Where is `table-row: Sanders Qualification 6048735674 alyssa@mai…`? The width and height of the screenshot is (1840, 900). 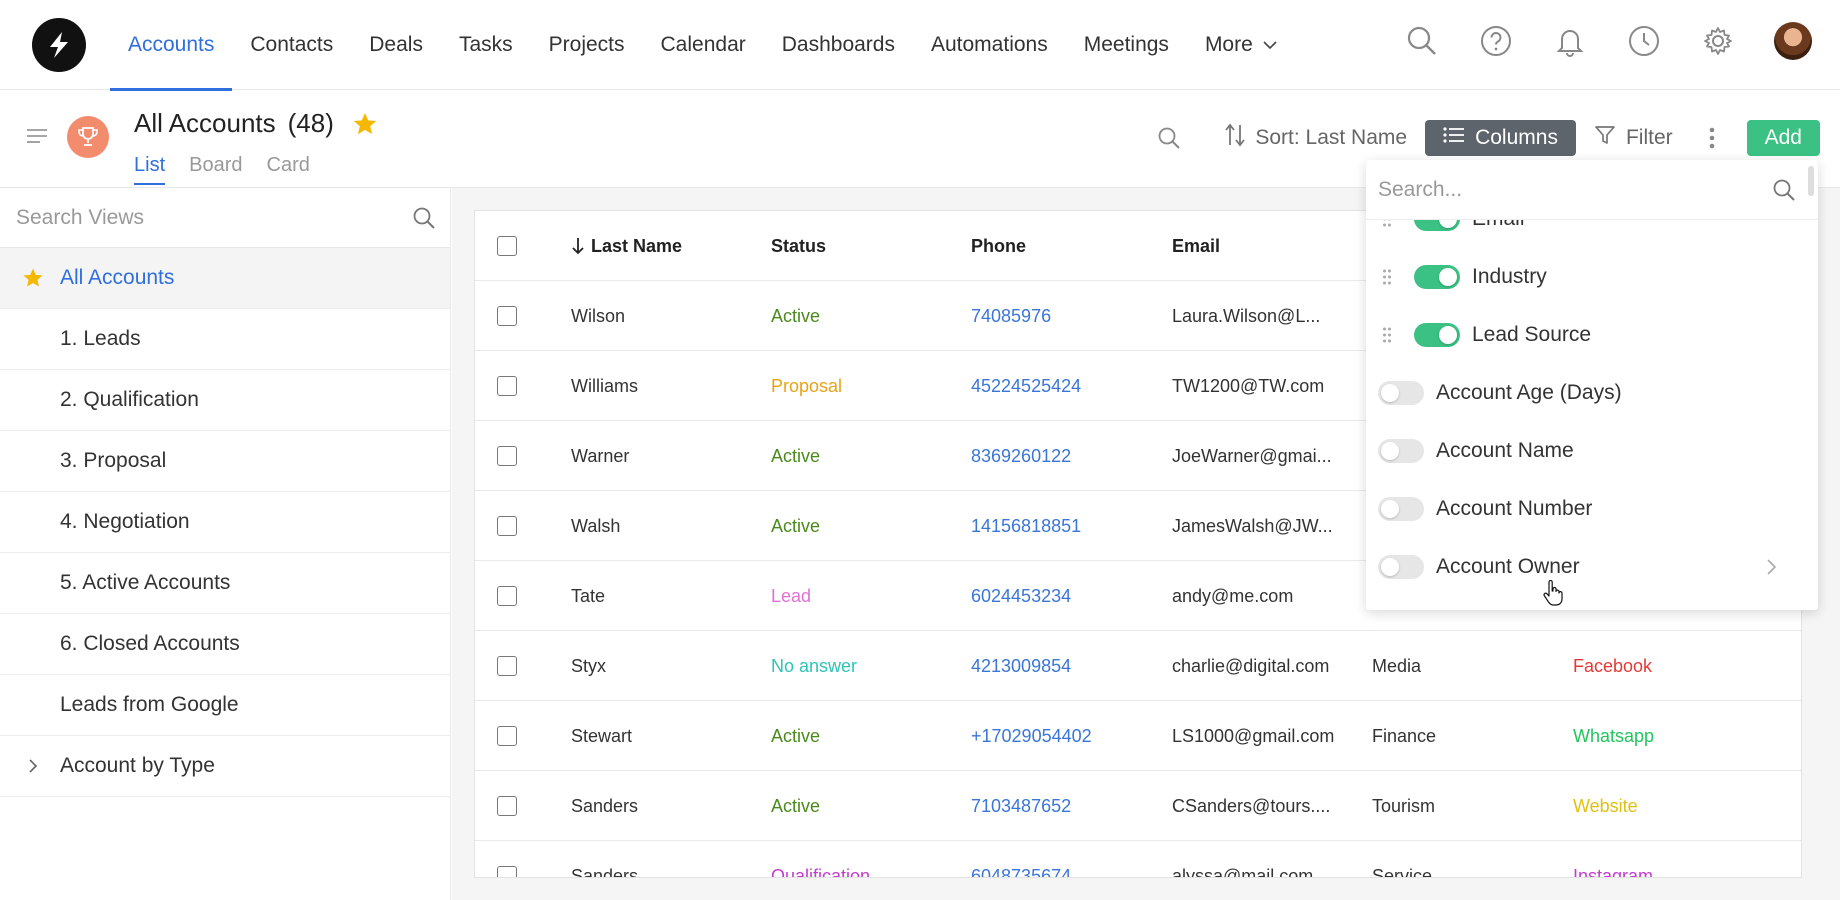
table-row: Sanders Qualification 6048735674 alyssa@mai… is located at coordinates (1138, 859).